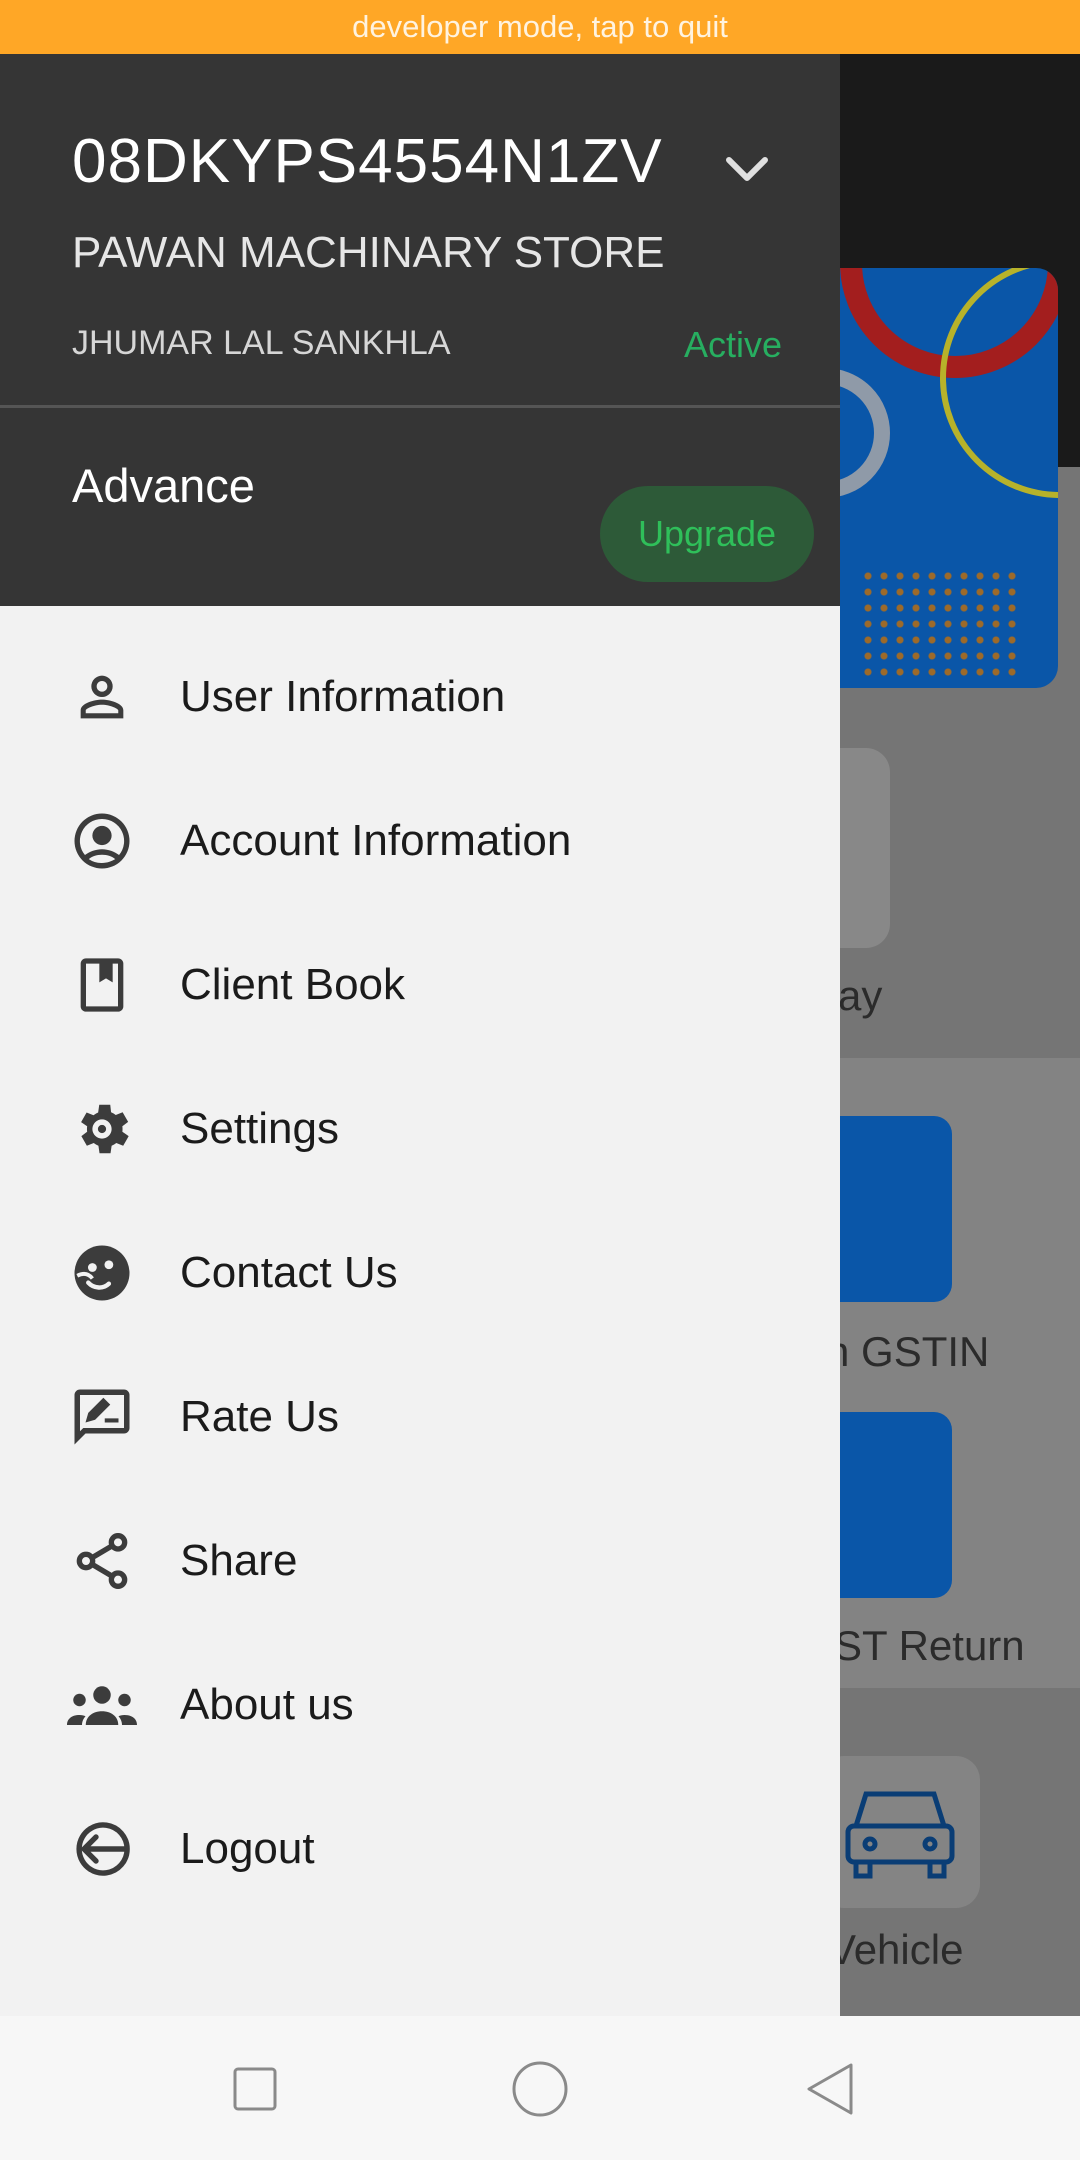 This screenshot has height=2160, width=1080. I want to click on menu-item-label: Logout, so click(247, 1848).